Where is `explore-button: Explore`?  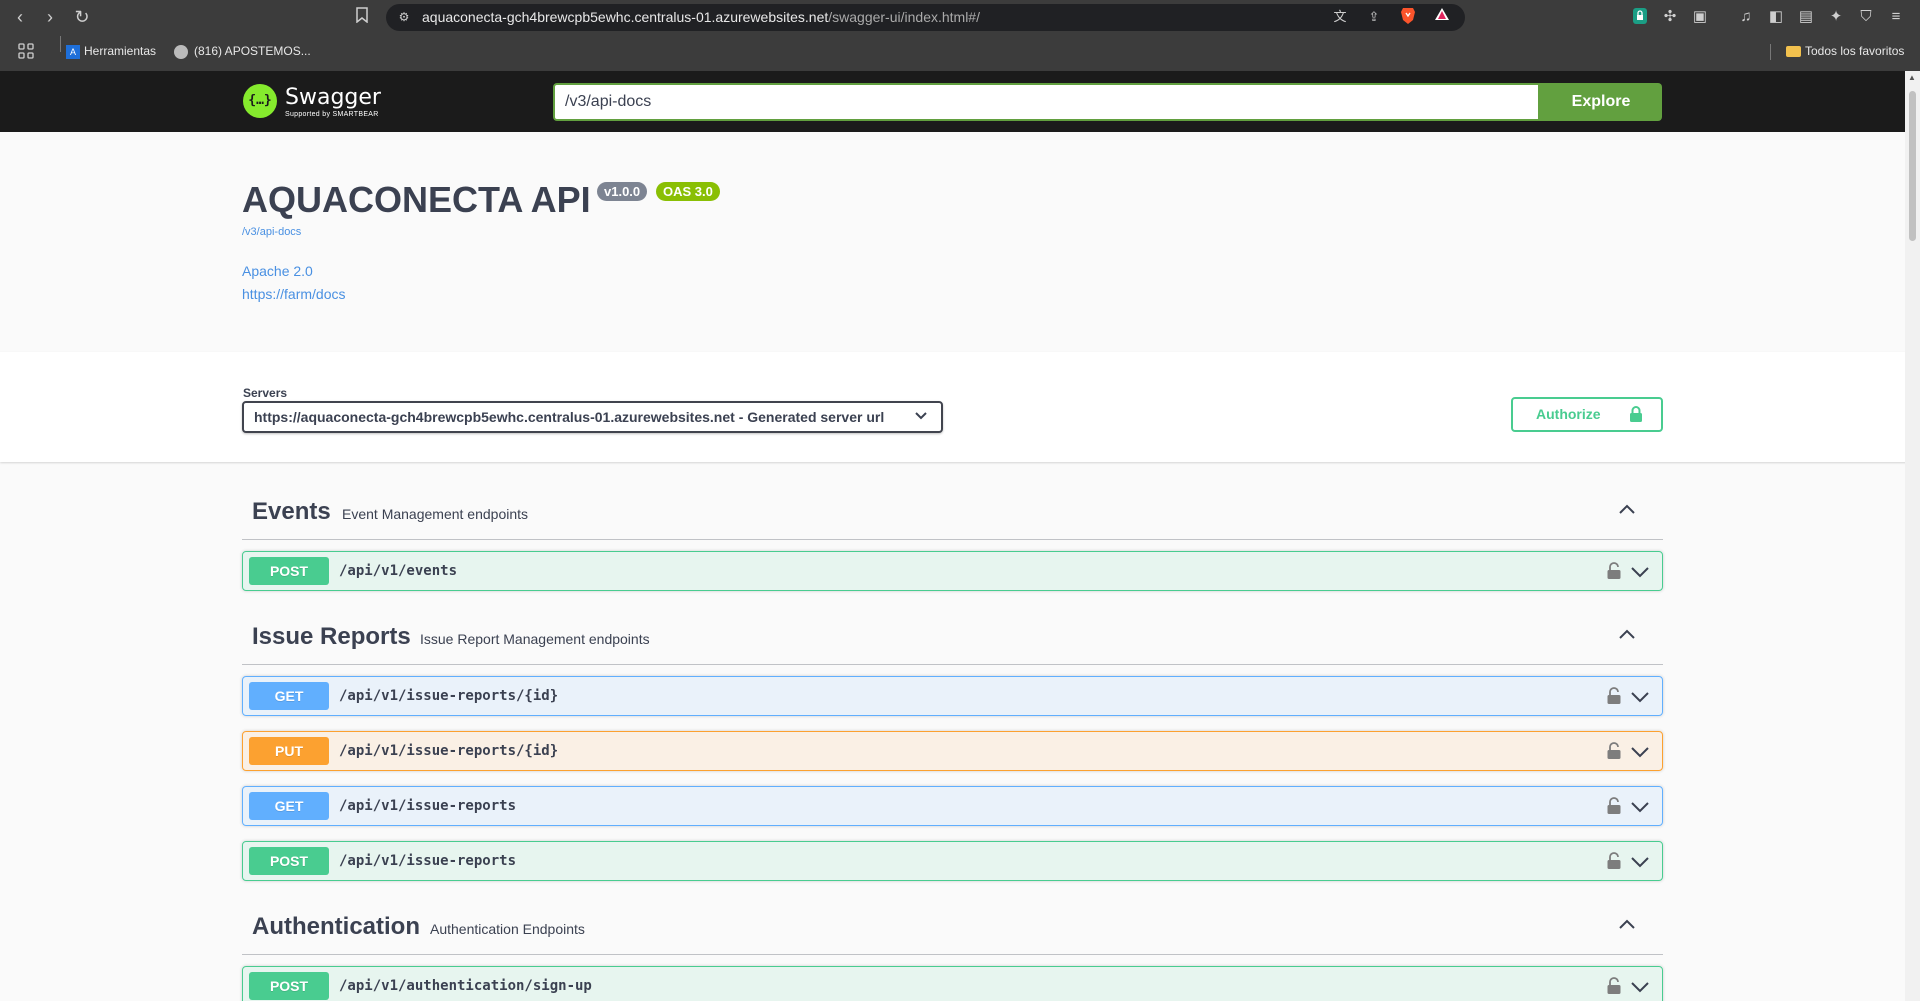
explore-button: Explore is located at coordinates (1601, 102).